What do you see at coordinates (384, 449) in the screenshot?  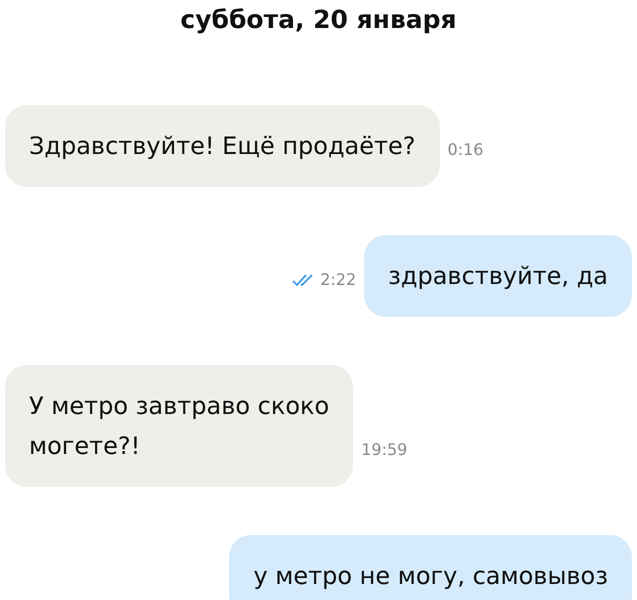 I see `message-time: 19:59` at bounding box center [384, 449].